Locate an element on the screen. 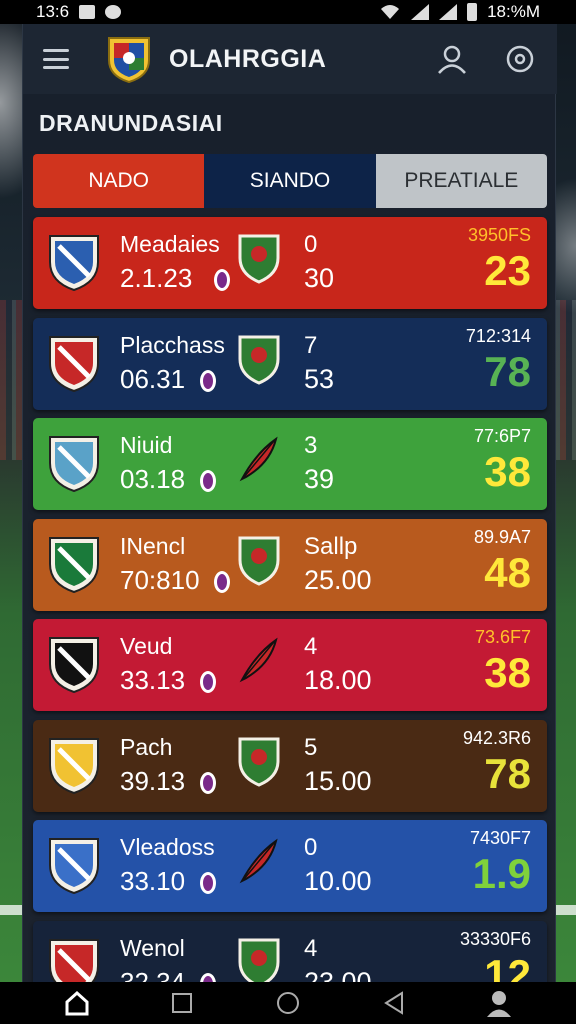 Image resolution: width=576 pixels, height=1024 pixels. team-name: Veud is located at coordinates (146, 646).